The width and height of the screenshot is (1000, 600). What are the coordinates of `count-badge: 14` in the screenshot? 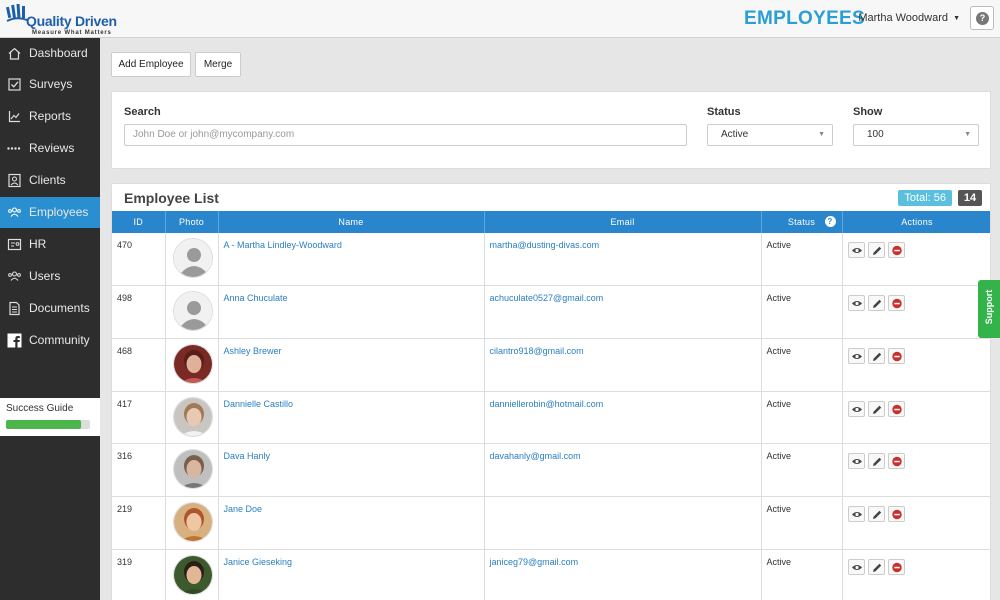 It's located at (970, 198).